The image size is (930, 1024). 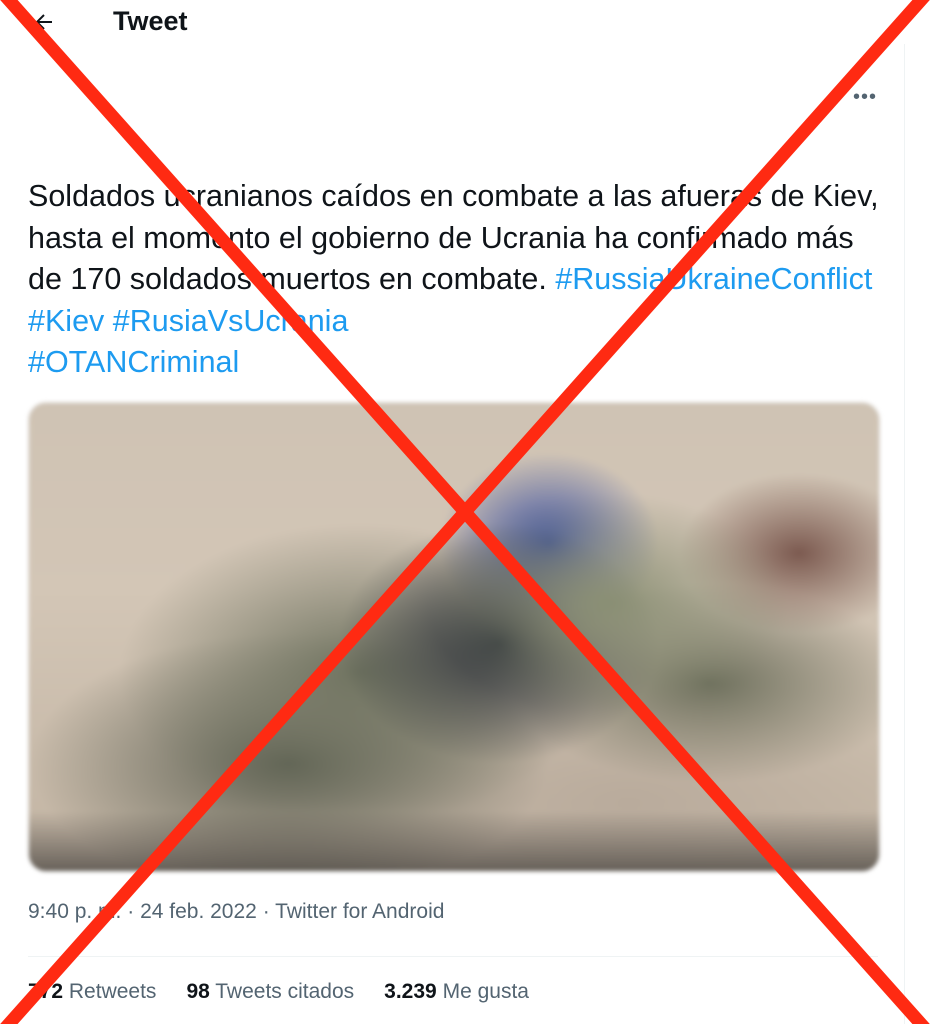 What do you see at coordinates (904, 534) in the screenshot?
I see `column-border` at bounding box center [904, 534].